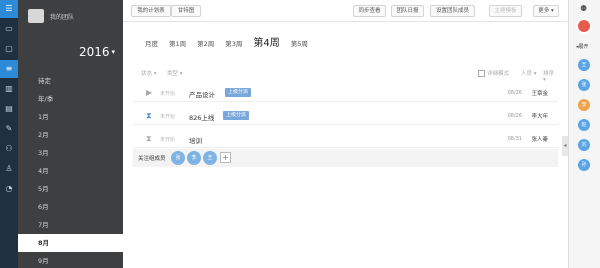  I want to click on task-row: ⧗ 未开始 826上线 上级分派 08/26 李大年, so click(345, 116).